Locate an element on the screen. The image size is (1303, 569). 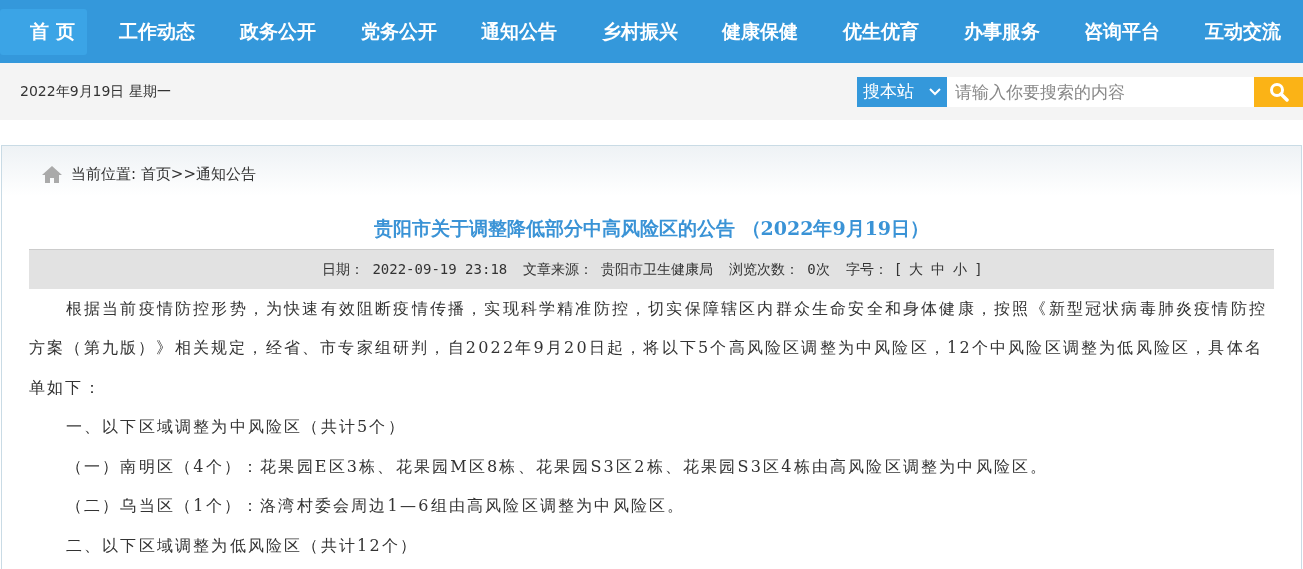
nav-item: 咨询平台 is located at coordinates (1122, 31).